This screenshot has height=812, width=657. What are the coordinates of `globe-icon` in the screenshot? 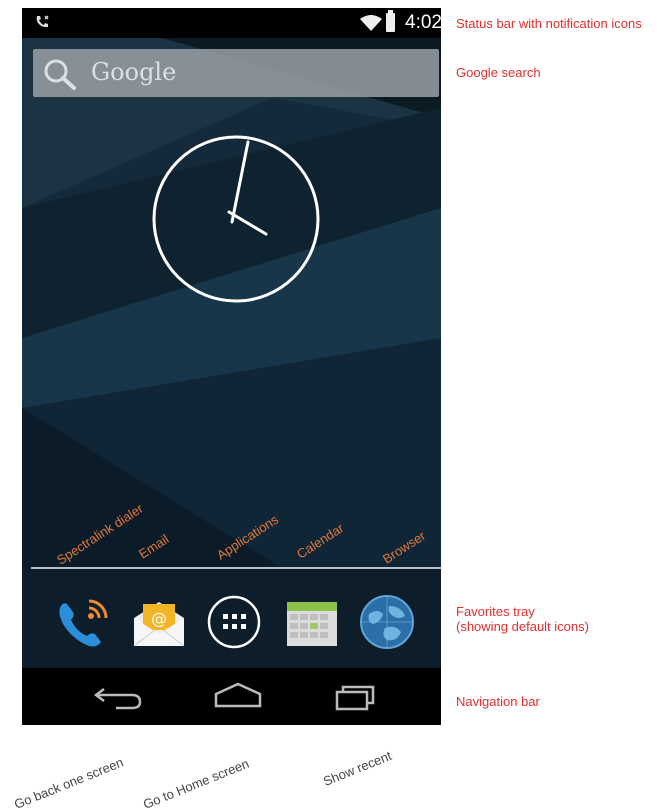 It's located at (387, 622).